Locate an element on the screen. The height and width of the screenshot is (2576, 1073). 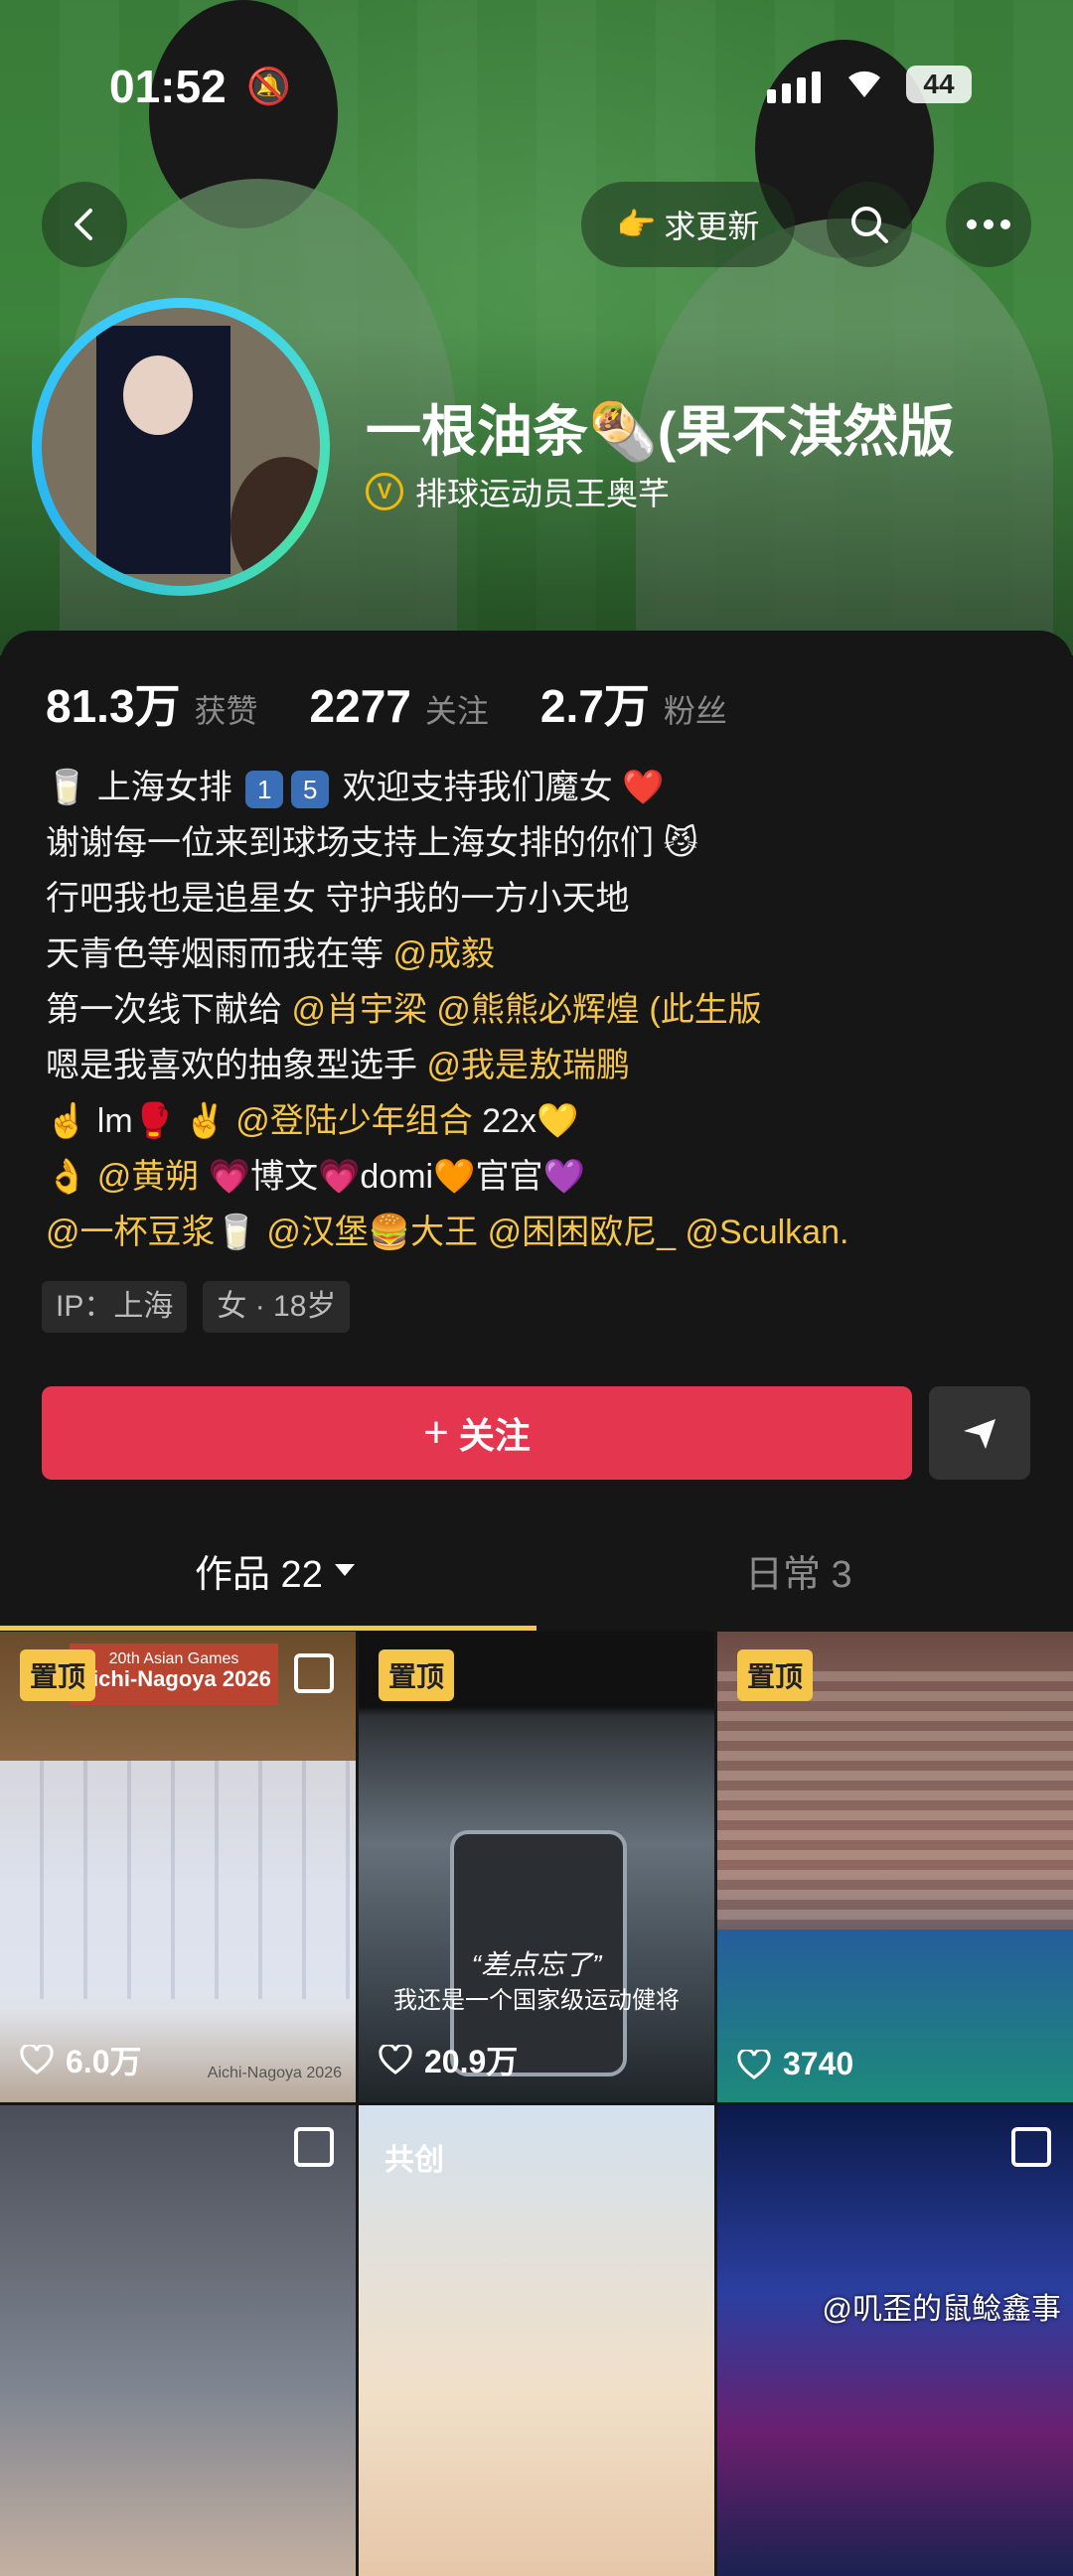
mention-link: @我是敖瑞鹏 is located at coordinates (528, 1065).